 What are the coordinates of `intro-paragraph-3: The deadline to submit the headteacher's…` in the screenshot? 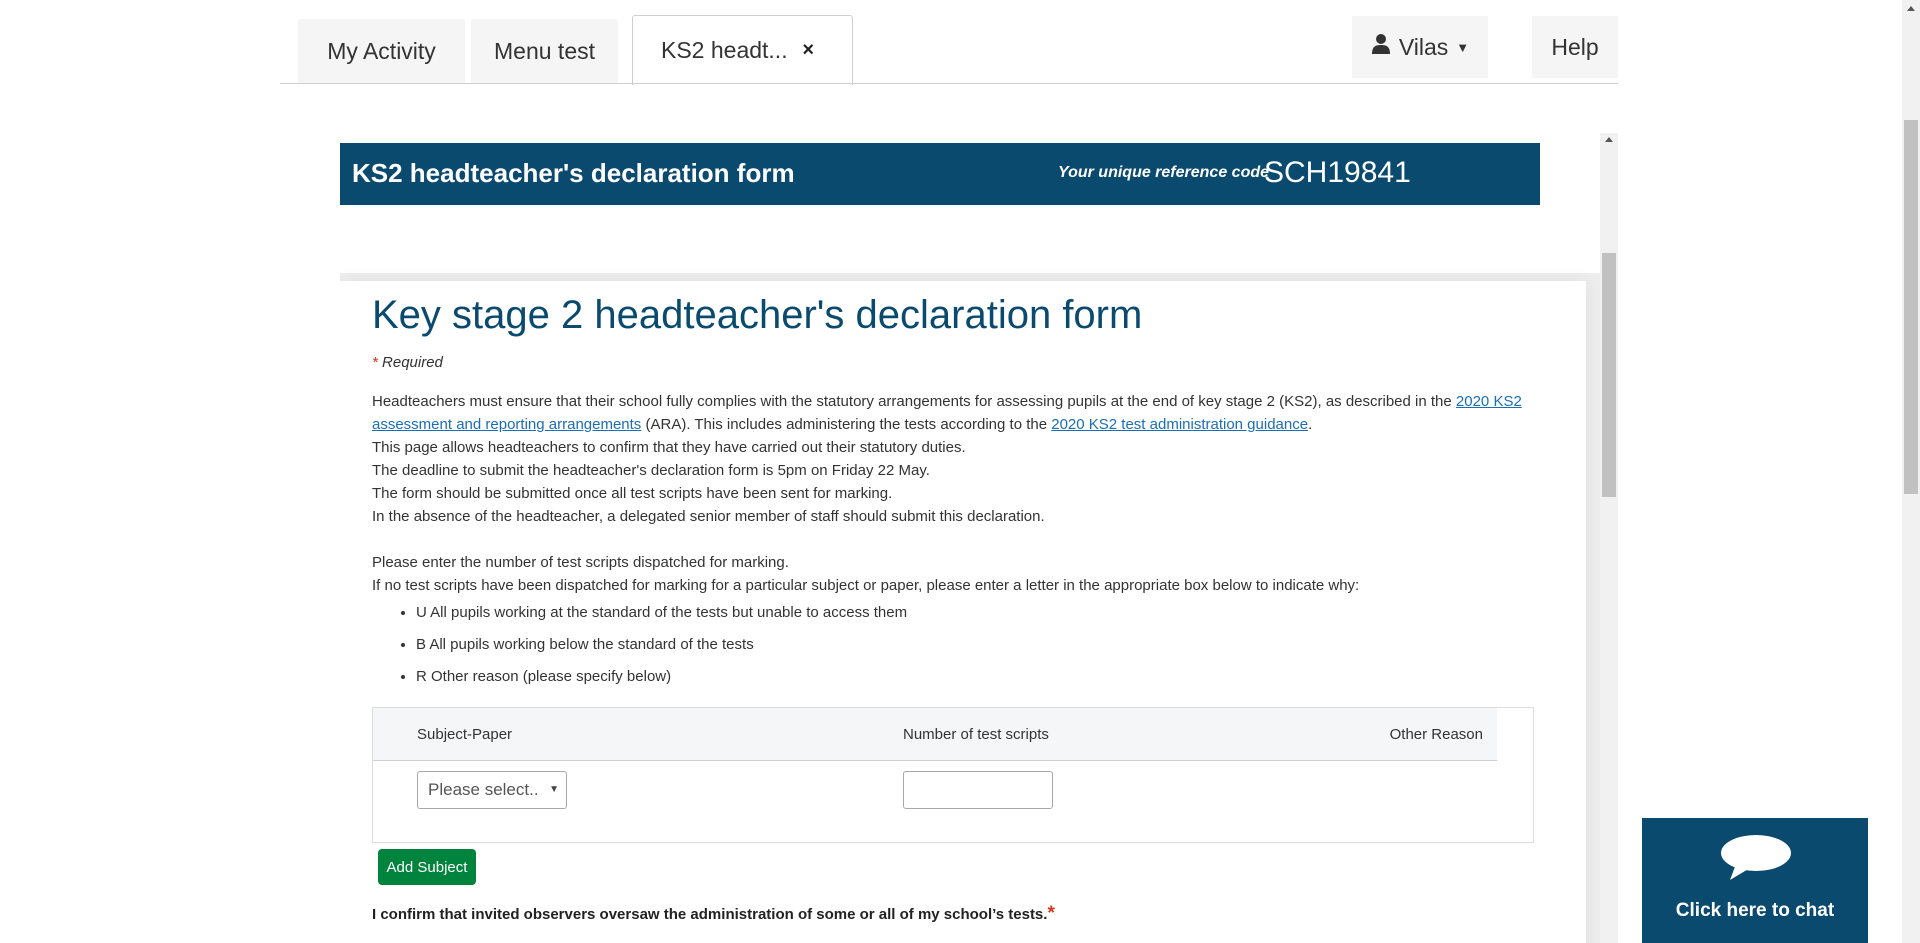 It's located at (651, 470).